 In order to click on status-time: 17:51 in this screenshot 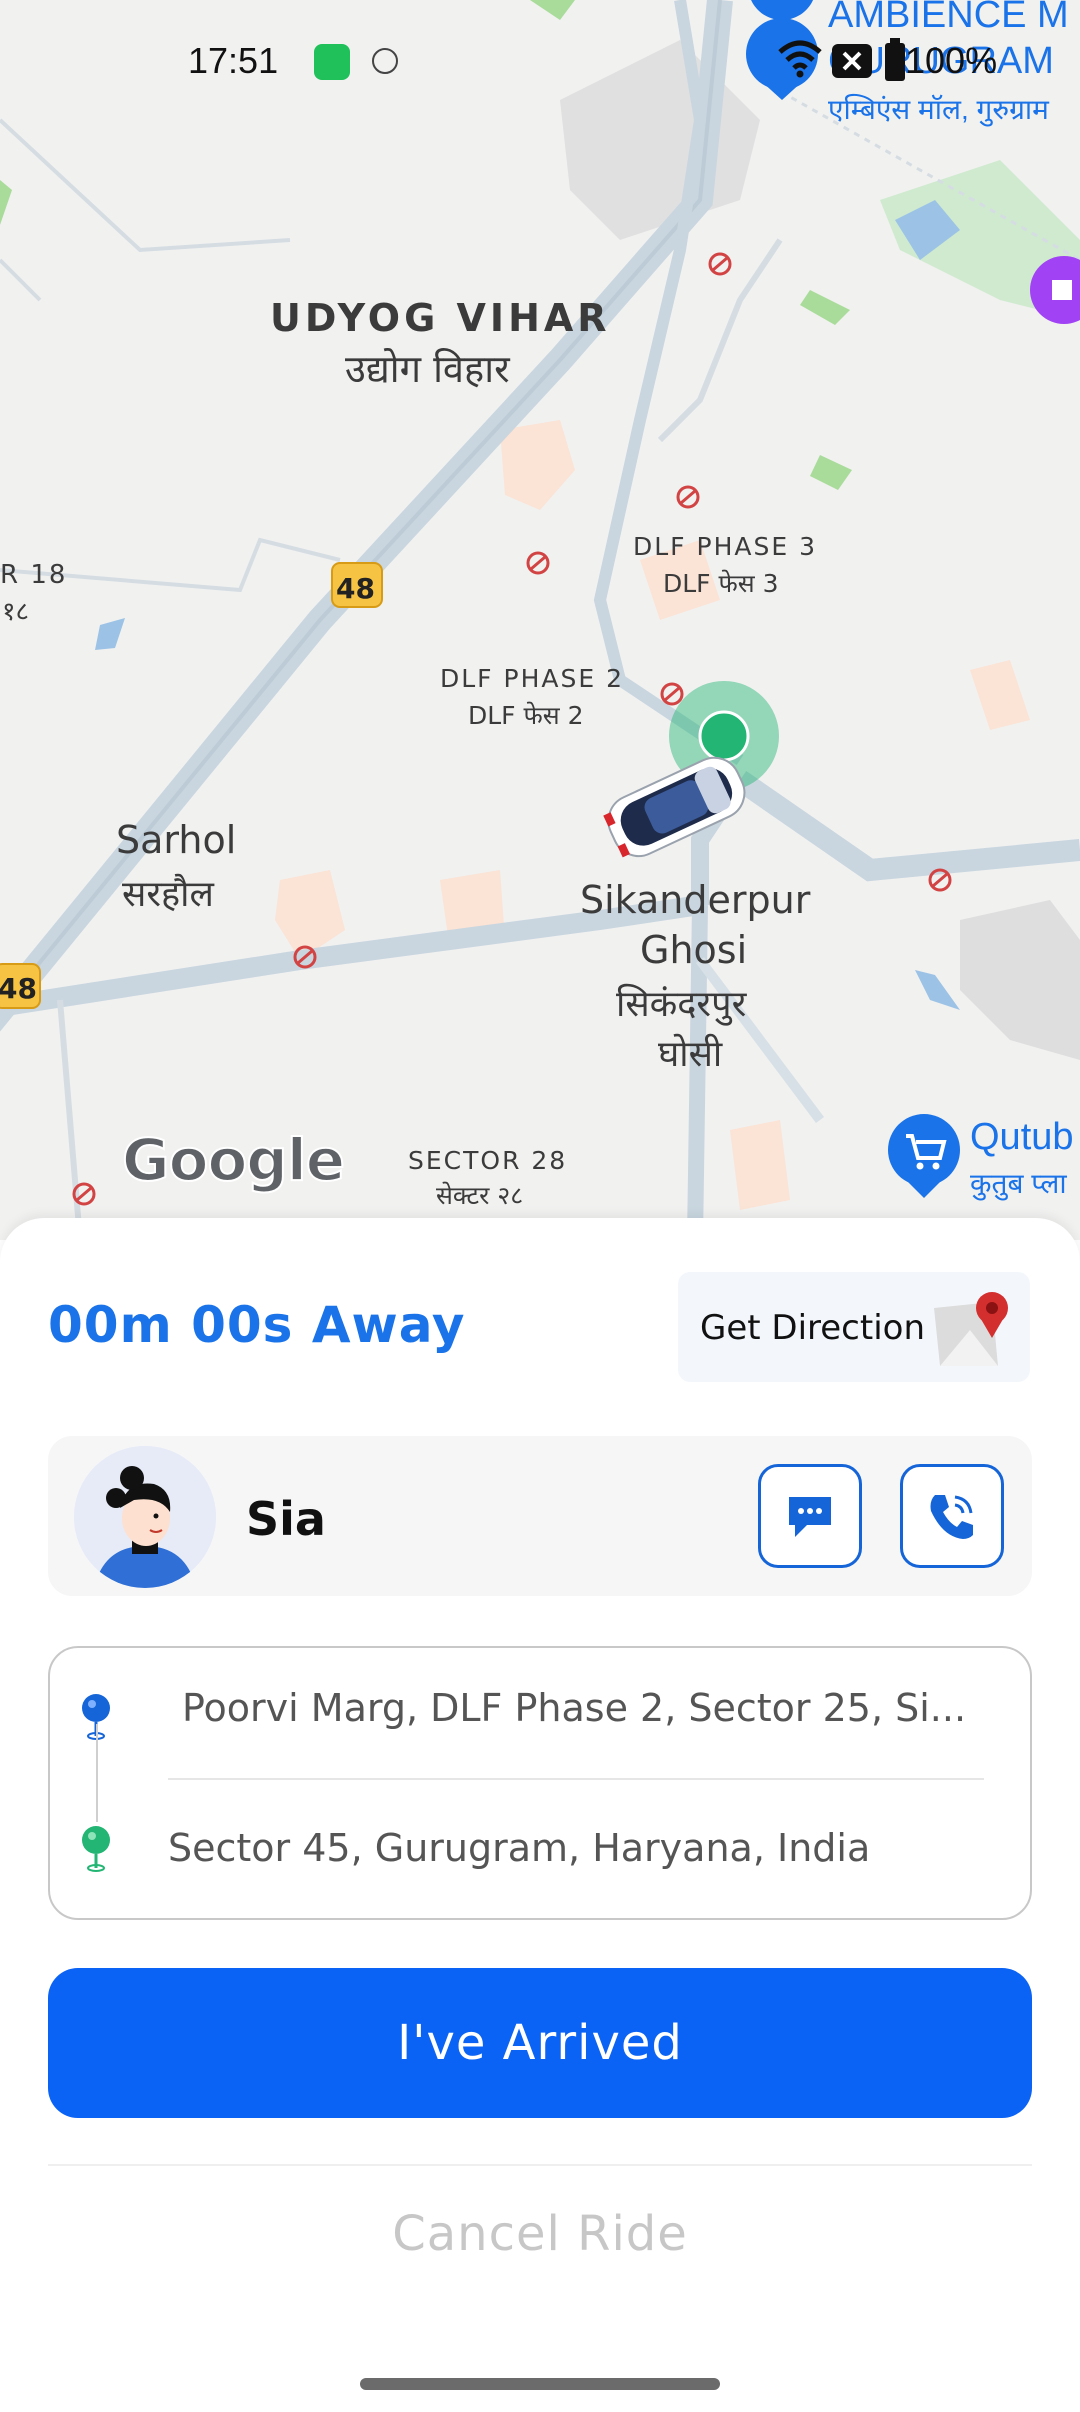, I will do `click(233, 60)`.